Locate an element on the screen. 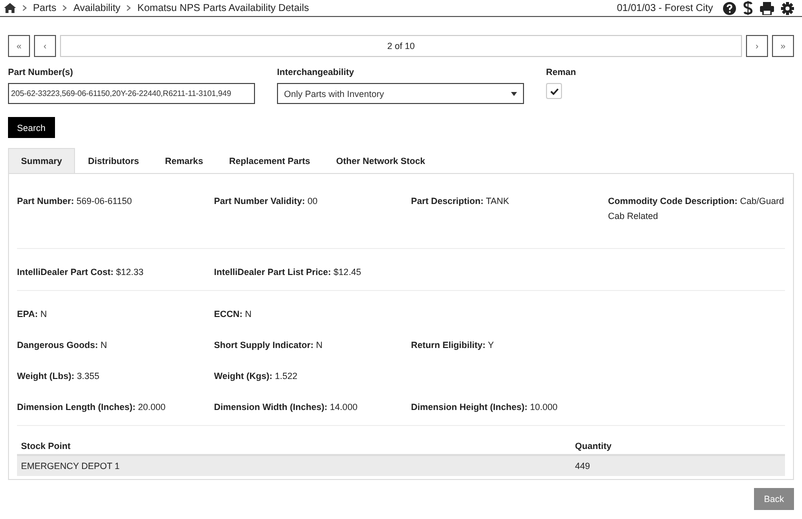 Image resolution: width=802 pixels, height=519 pixels. field-label: Reman is located at coordinates (561, 72).